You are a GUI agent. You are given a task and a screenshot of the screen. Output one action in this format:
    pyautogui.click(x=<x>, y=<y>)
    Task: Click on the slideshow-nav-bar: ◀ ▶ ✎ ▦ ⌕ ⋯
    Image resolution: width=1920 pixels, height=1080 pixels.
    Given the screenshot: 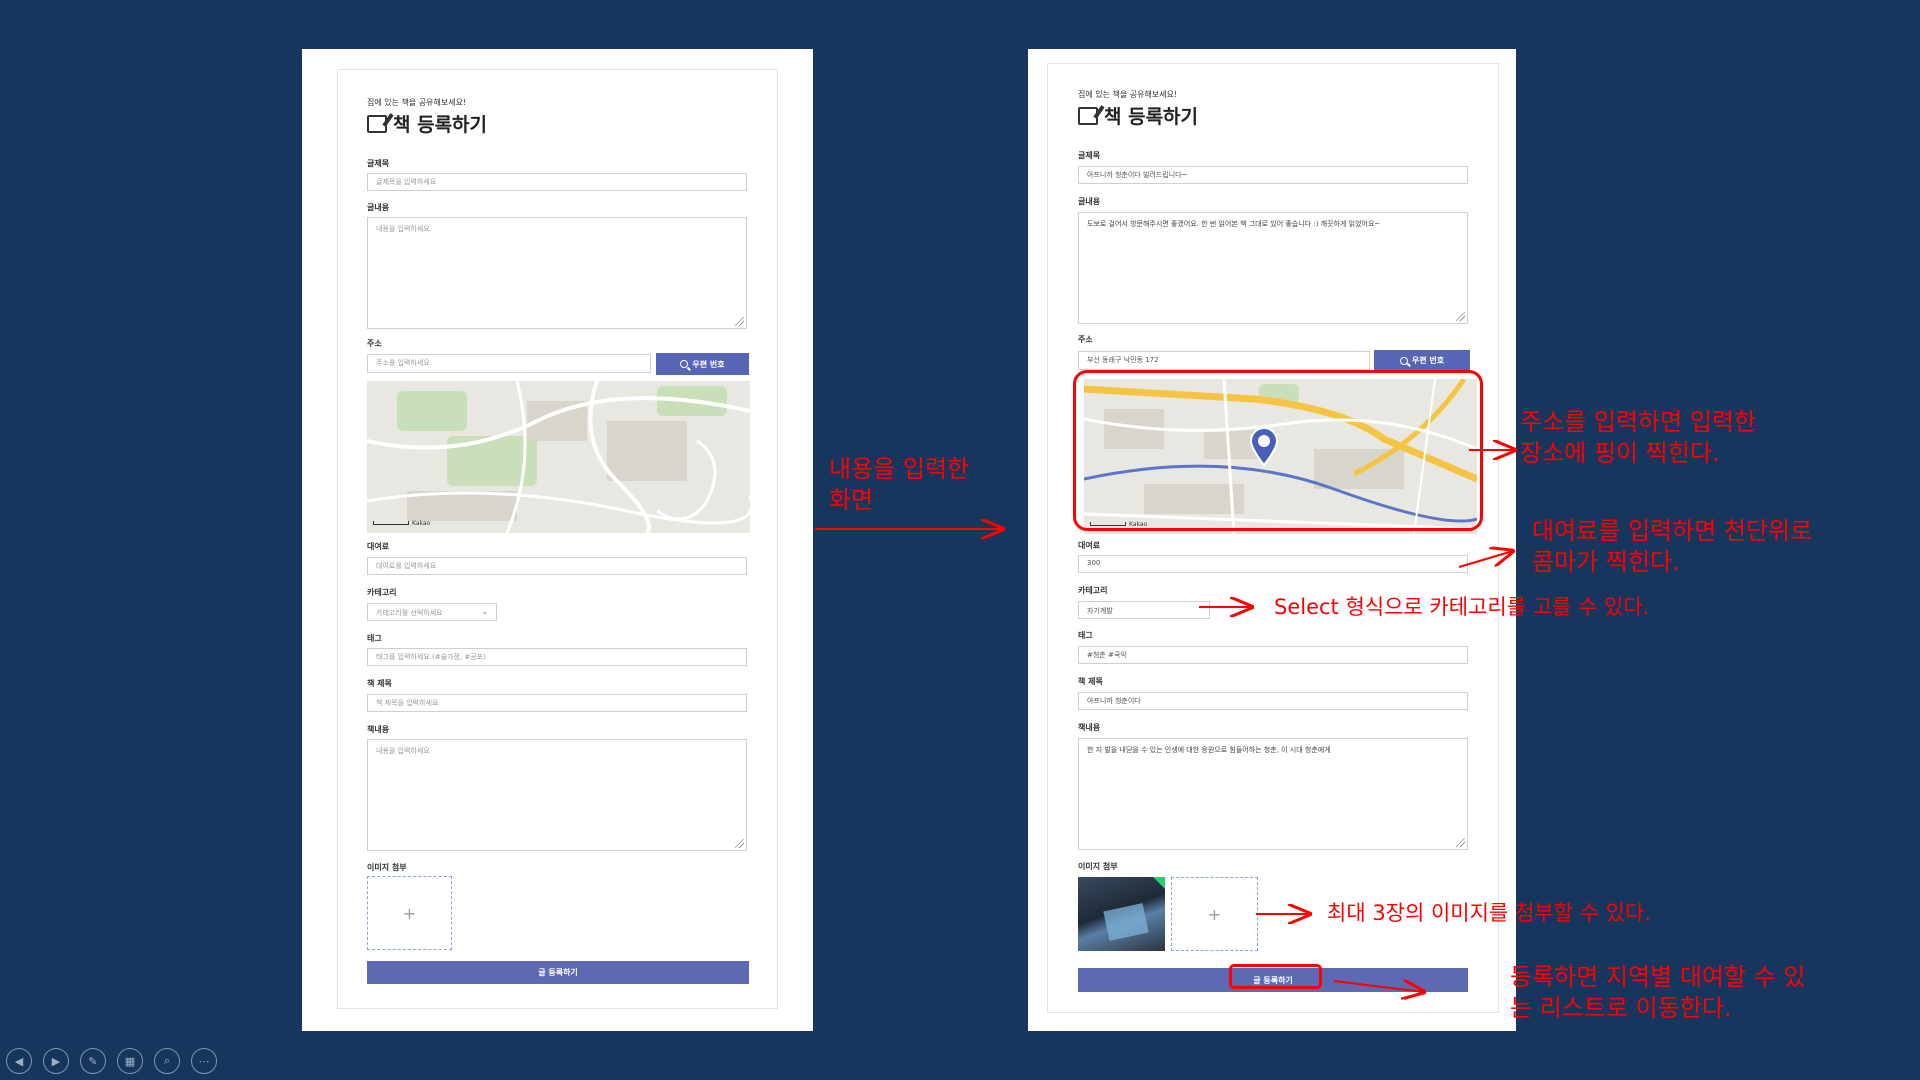 What is the action you would take?
    pyautogui.click(x=111, y=1061)
    